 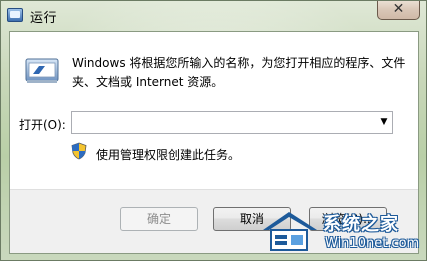 What do you see at coordinates (372, 243) in the screenshot?
I see `watermark-url: Win10net.com` at bounding box center [372, 243].